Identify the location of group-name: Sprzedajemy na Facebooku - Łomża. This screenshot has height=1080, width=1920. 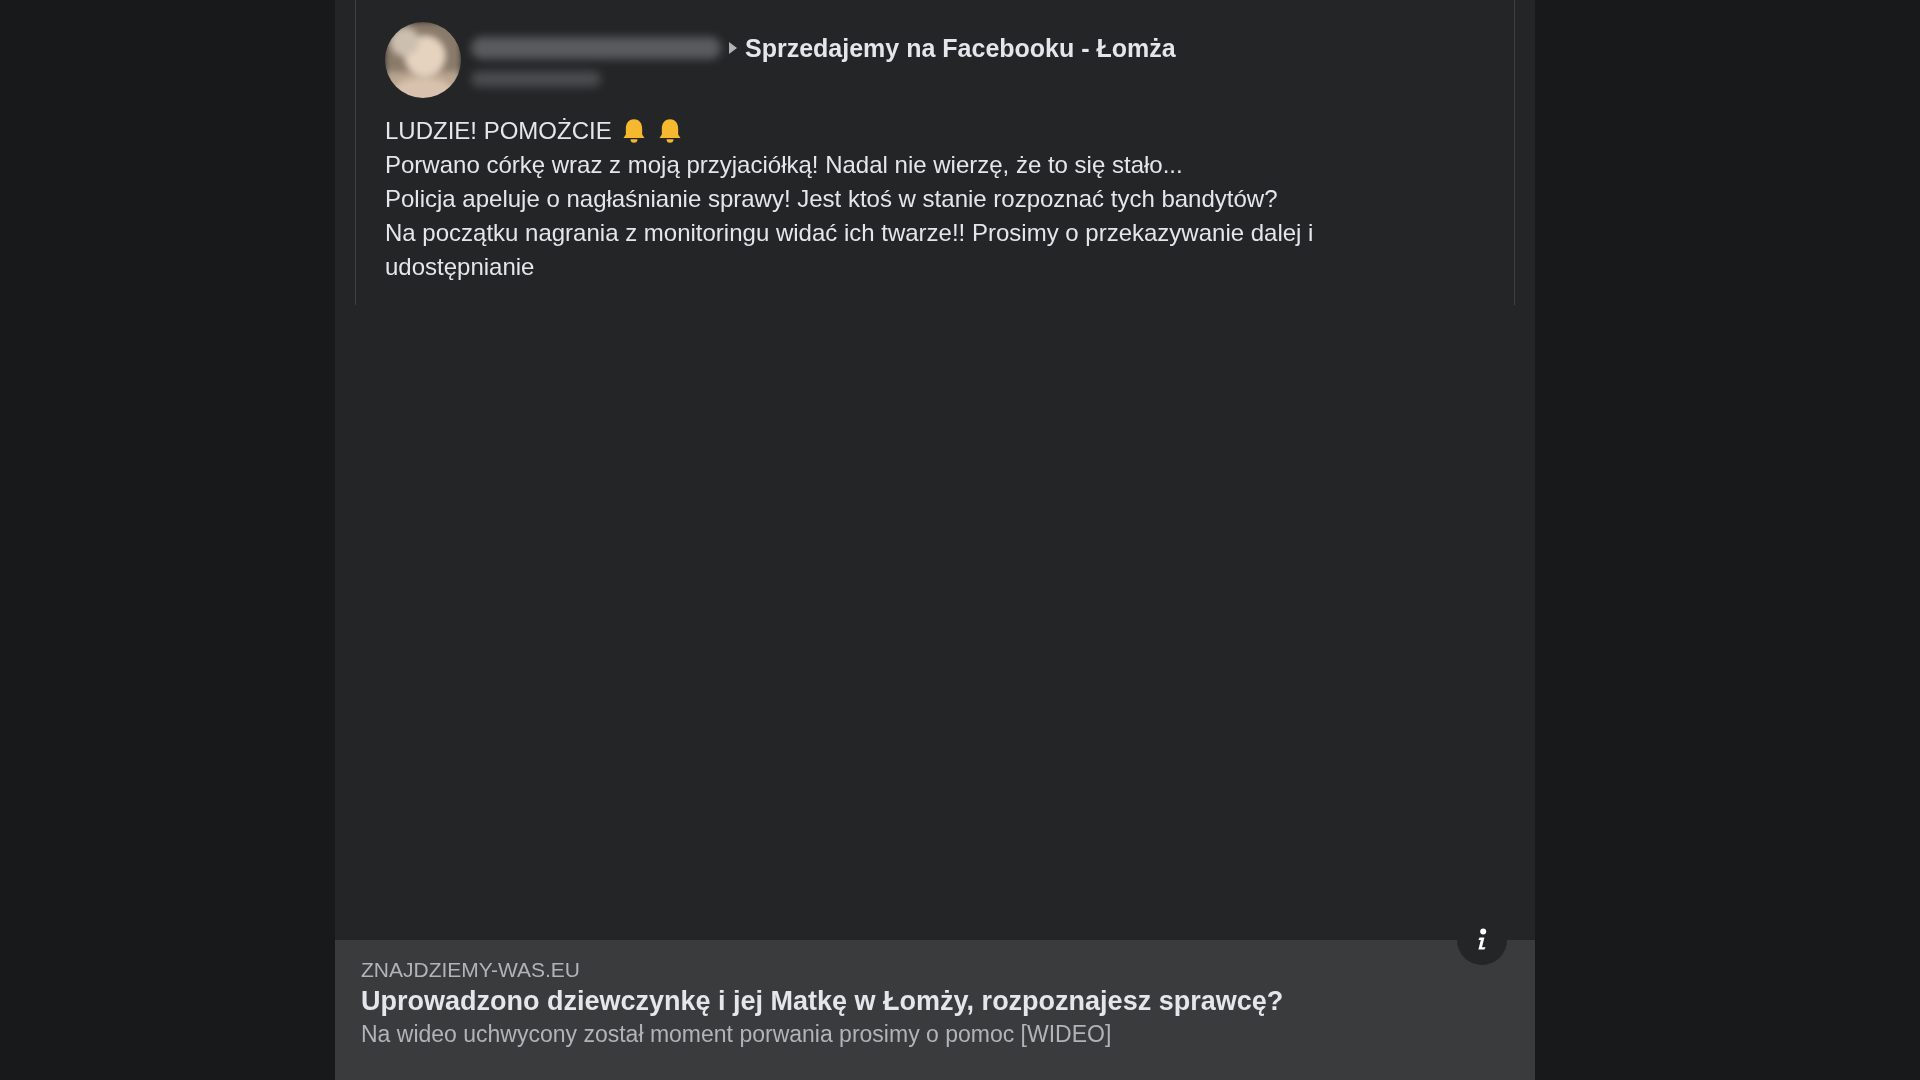
(960, 48).